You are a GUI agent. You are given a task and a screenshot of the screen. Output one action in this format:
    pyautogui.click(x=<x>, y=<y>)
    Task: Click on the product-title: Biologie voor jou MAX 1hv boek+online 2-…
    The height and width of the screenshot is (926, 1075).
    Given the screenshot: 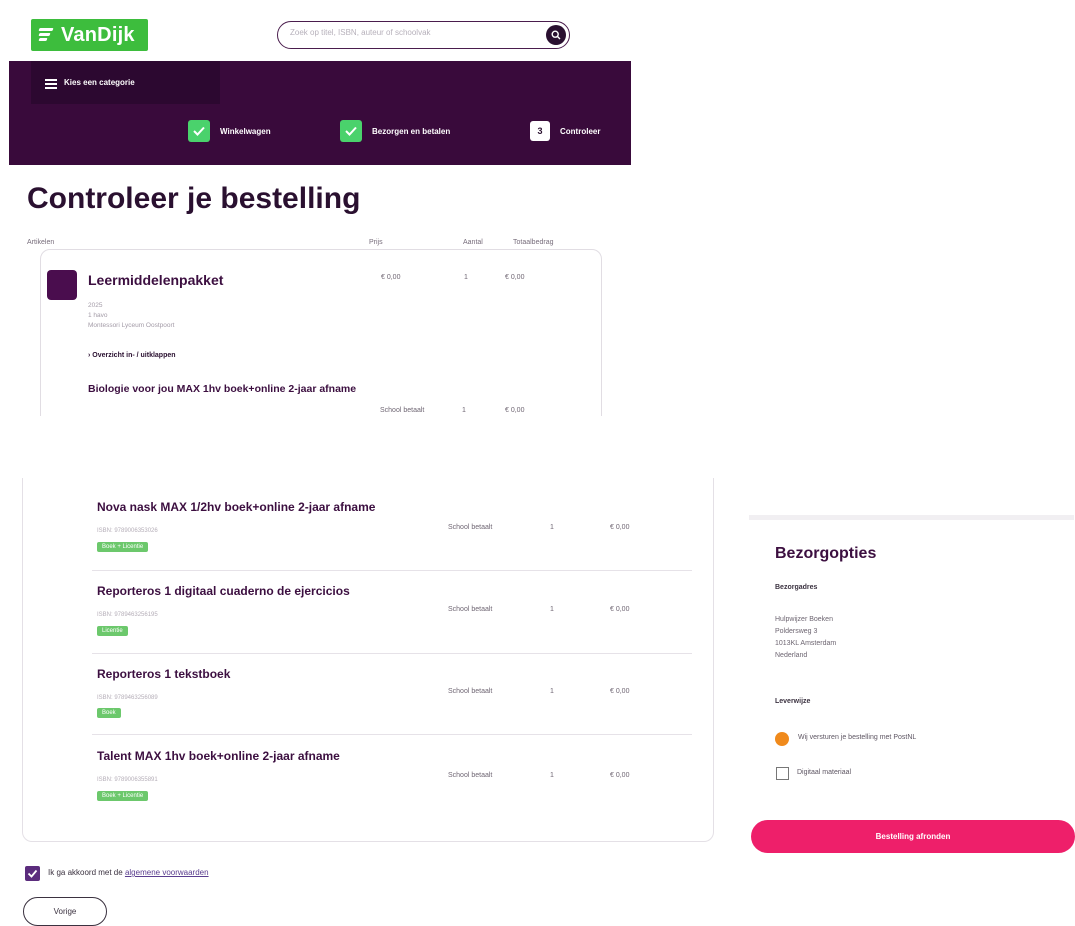 What is the action you would take?
    pyautogui.click(x=222, y=389)
    